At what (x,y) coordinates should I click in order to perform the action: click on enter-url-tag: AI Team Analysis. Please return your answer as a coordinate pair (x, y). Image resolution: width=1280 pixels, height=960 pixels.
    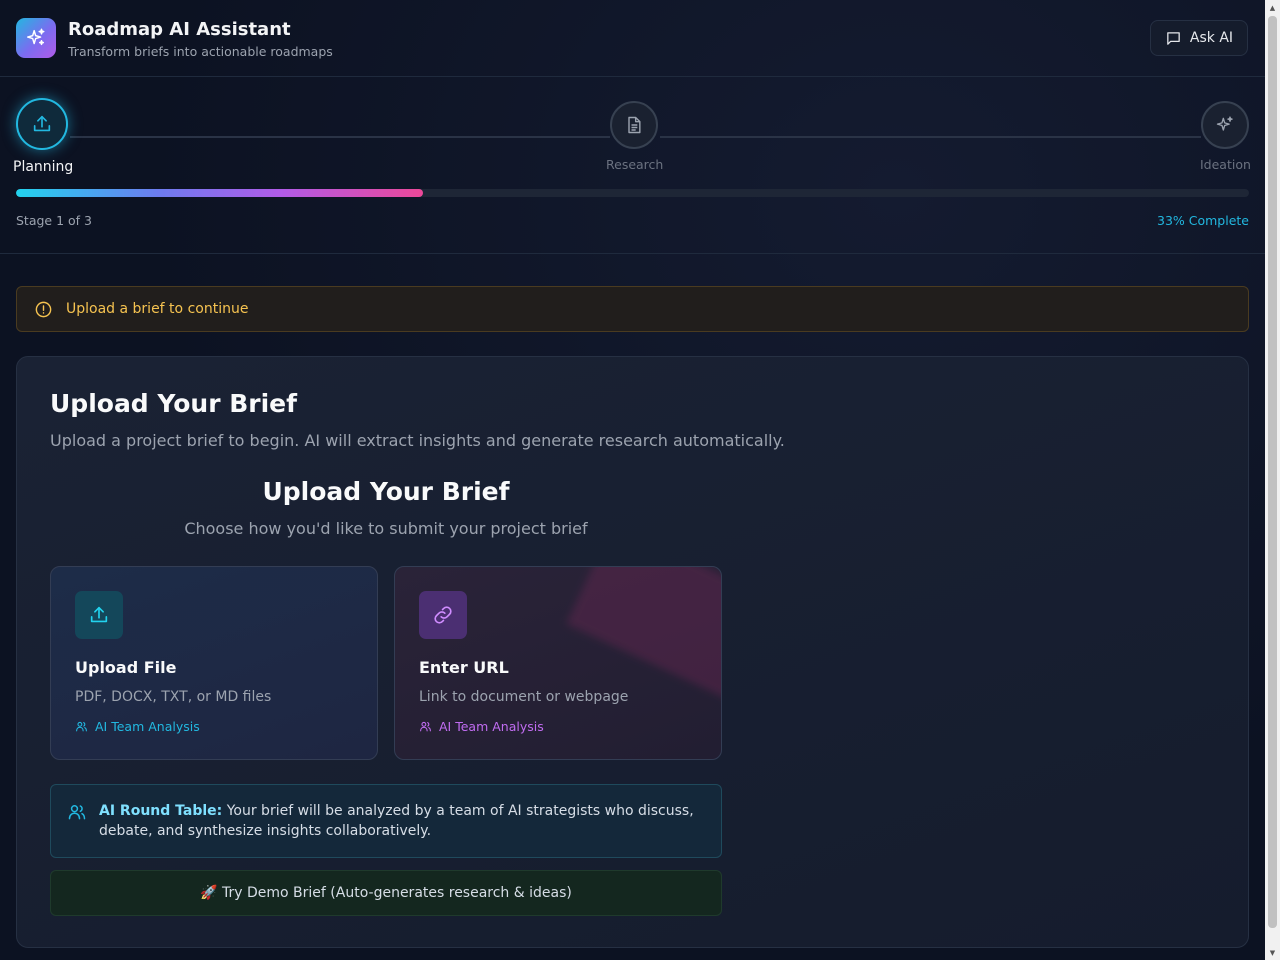
    Looking at the image, I should click on (481, 726).